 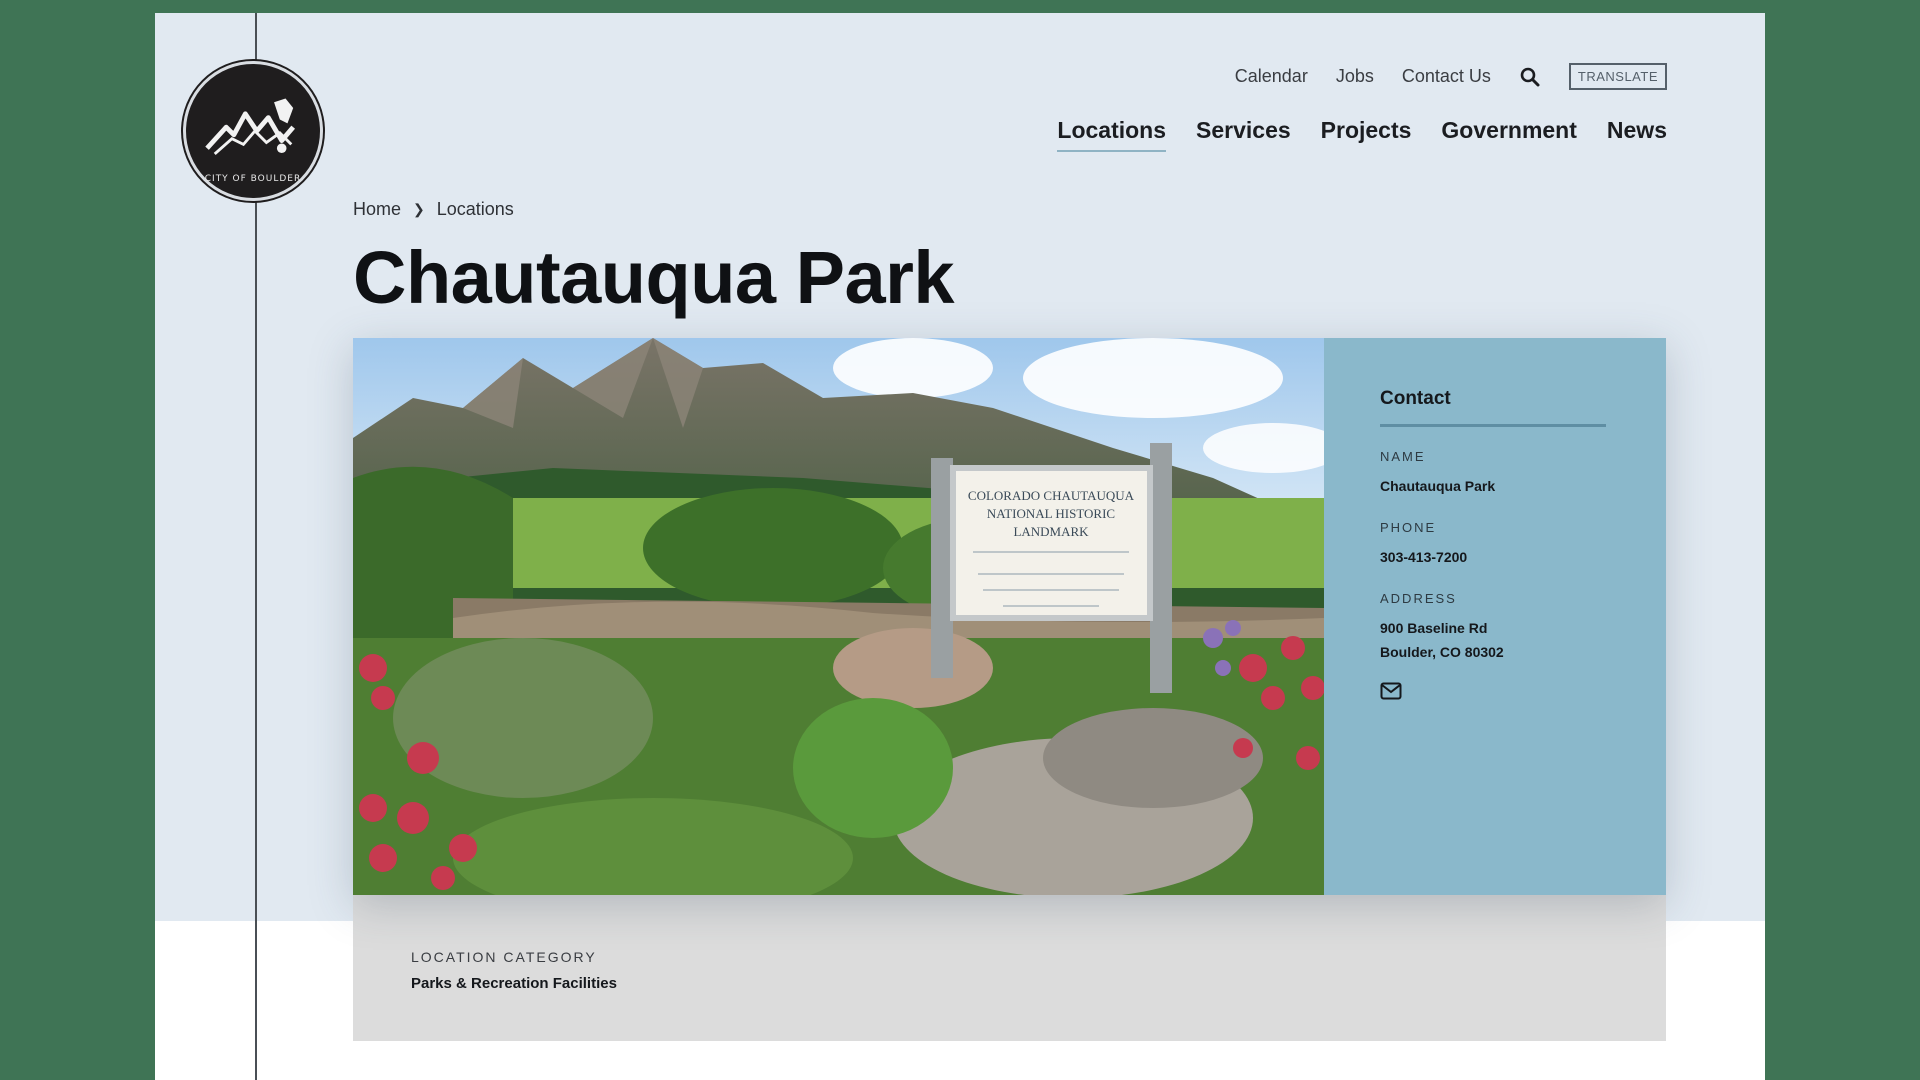 What do you see at coordinates (1493, 407) in the screenshot?
I see `contact-heading: Contact` at bounding box center [1493, 407].